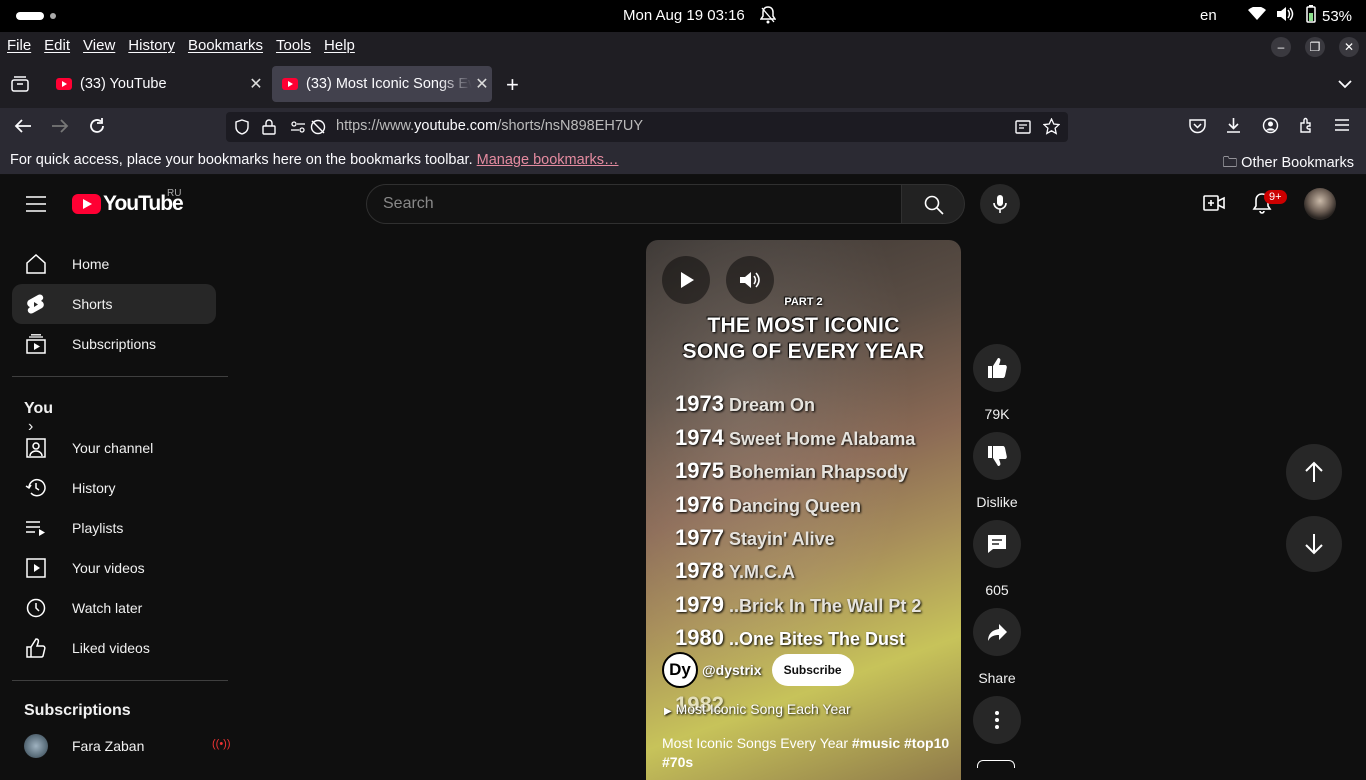 The width and height of the screenshot is (1366, 780). I want to click on sidebar-item-your-videos: Your videos, so click(114, 568).